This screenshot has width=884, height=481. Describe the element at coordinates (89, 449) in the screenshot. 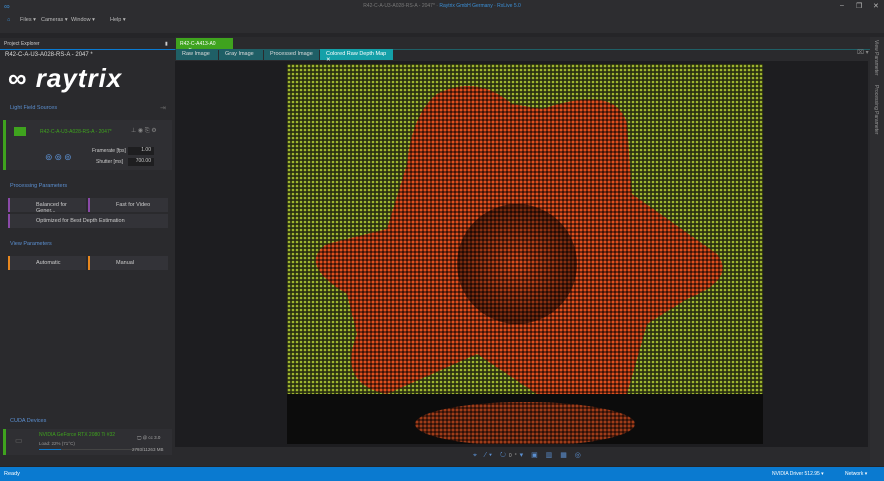

I see `gpu-load-bar` at that location.